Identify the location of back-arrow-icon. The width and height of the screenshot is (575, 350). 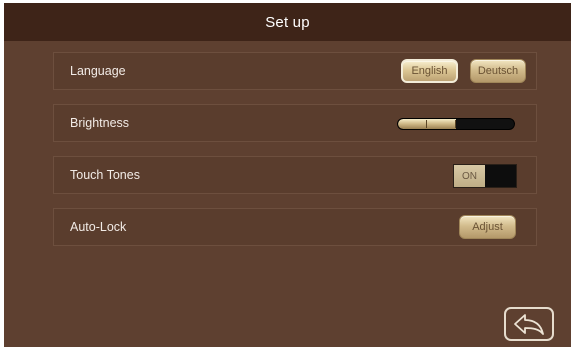
(529, 324).